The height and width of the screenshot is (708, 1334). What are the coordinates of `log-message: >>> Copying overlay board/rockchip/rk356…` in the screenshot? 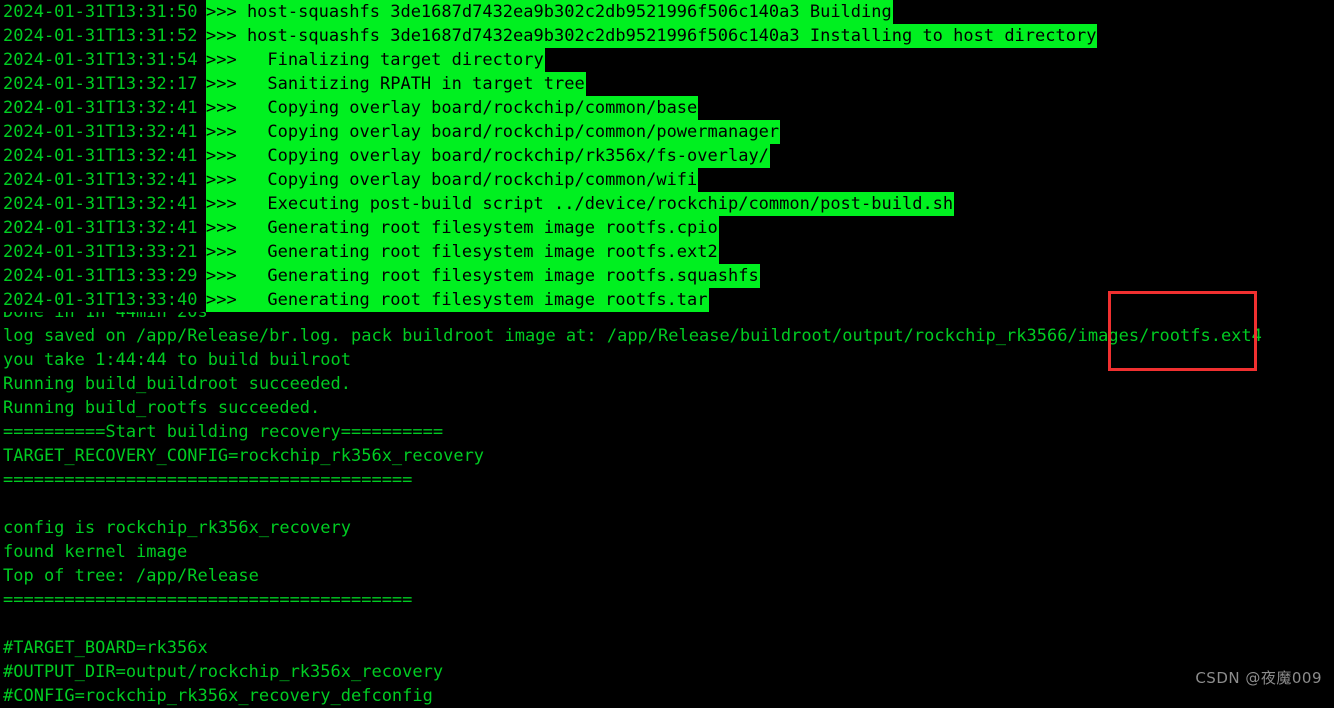 It's located at (488, 156).